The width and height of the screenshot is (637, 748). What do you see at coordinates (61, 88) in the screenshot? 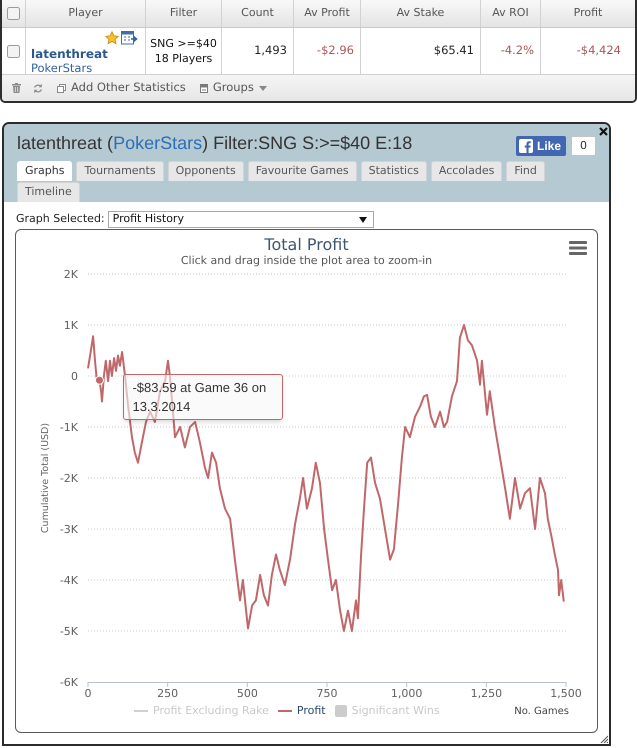
I see `stacked-squares-icon` at bounding box center [61, 88].